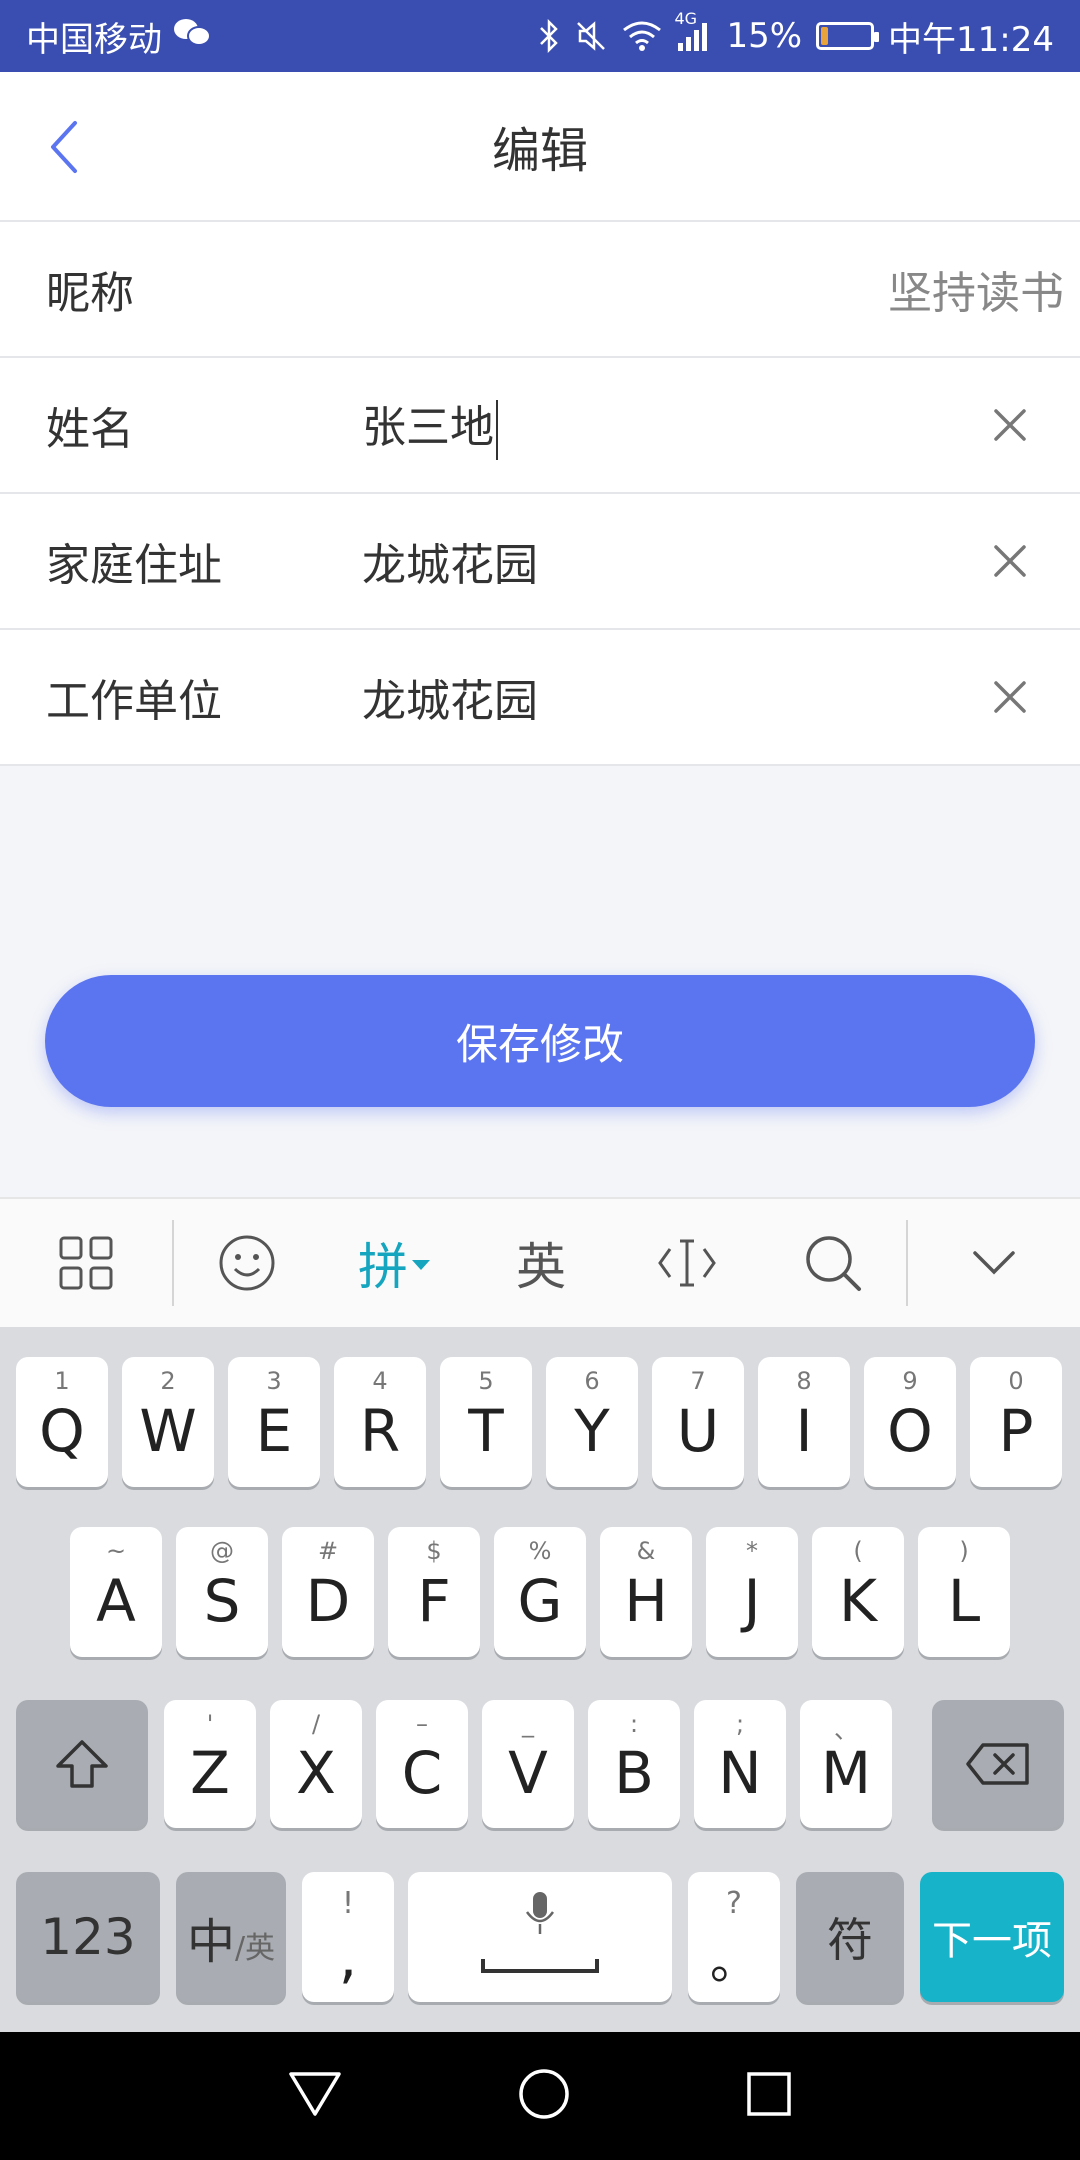  I want to click on key-d: # D, so click(328, 1592).